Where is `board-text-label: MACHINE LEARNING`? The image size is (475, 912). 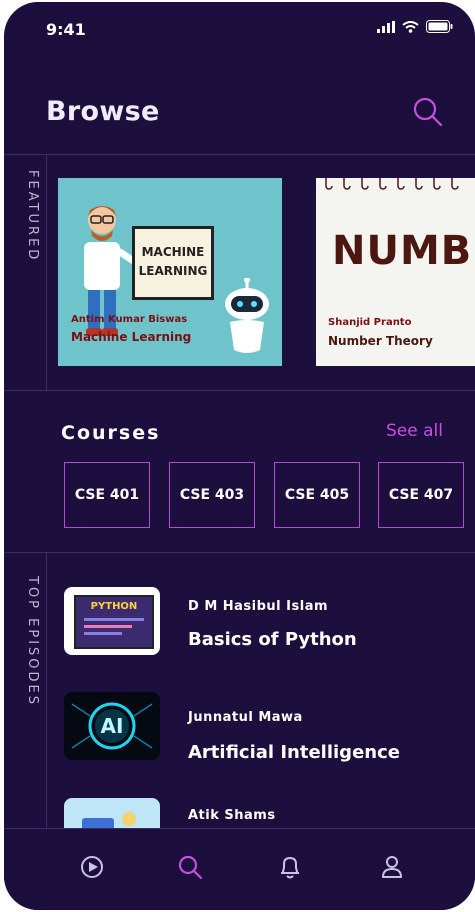 board-text-label: MACHINE LEARNING is located at coordinates (173, 261).